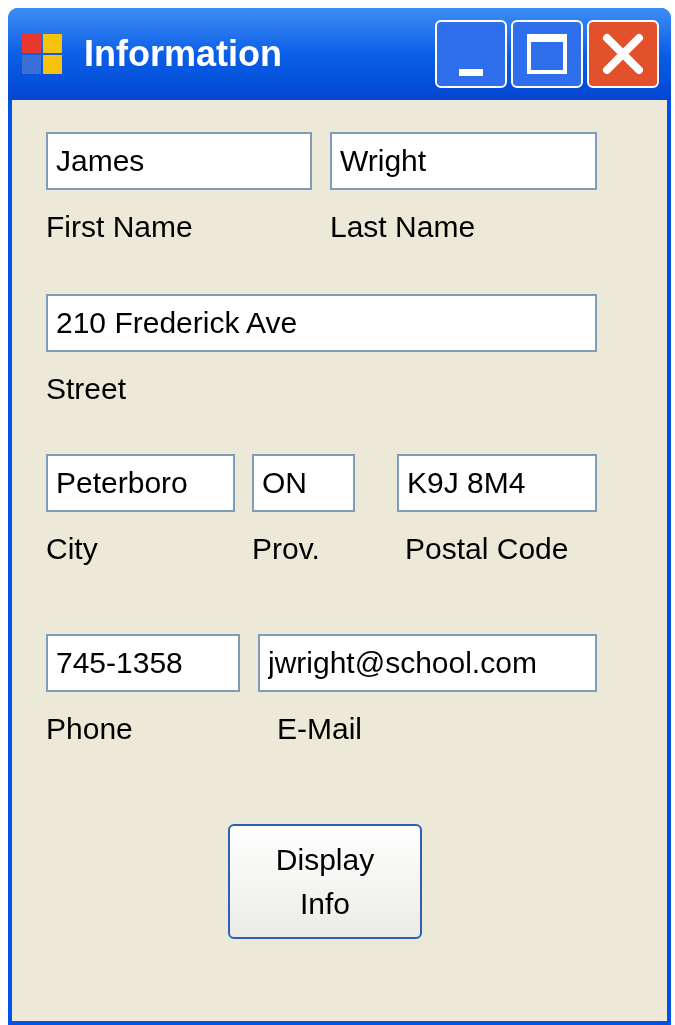  What do you see at coordinates (497, 483) in the screenshot?
I see `text-field: K9J 8M4` at bounding box center [497, 483].